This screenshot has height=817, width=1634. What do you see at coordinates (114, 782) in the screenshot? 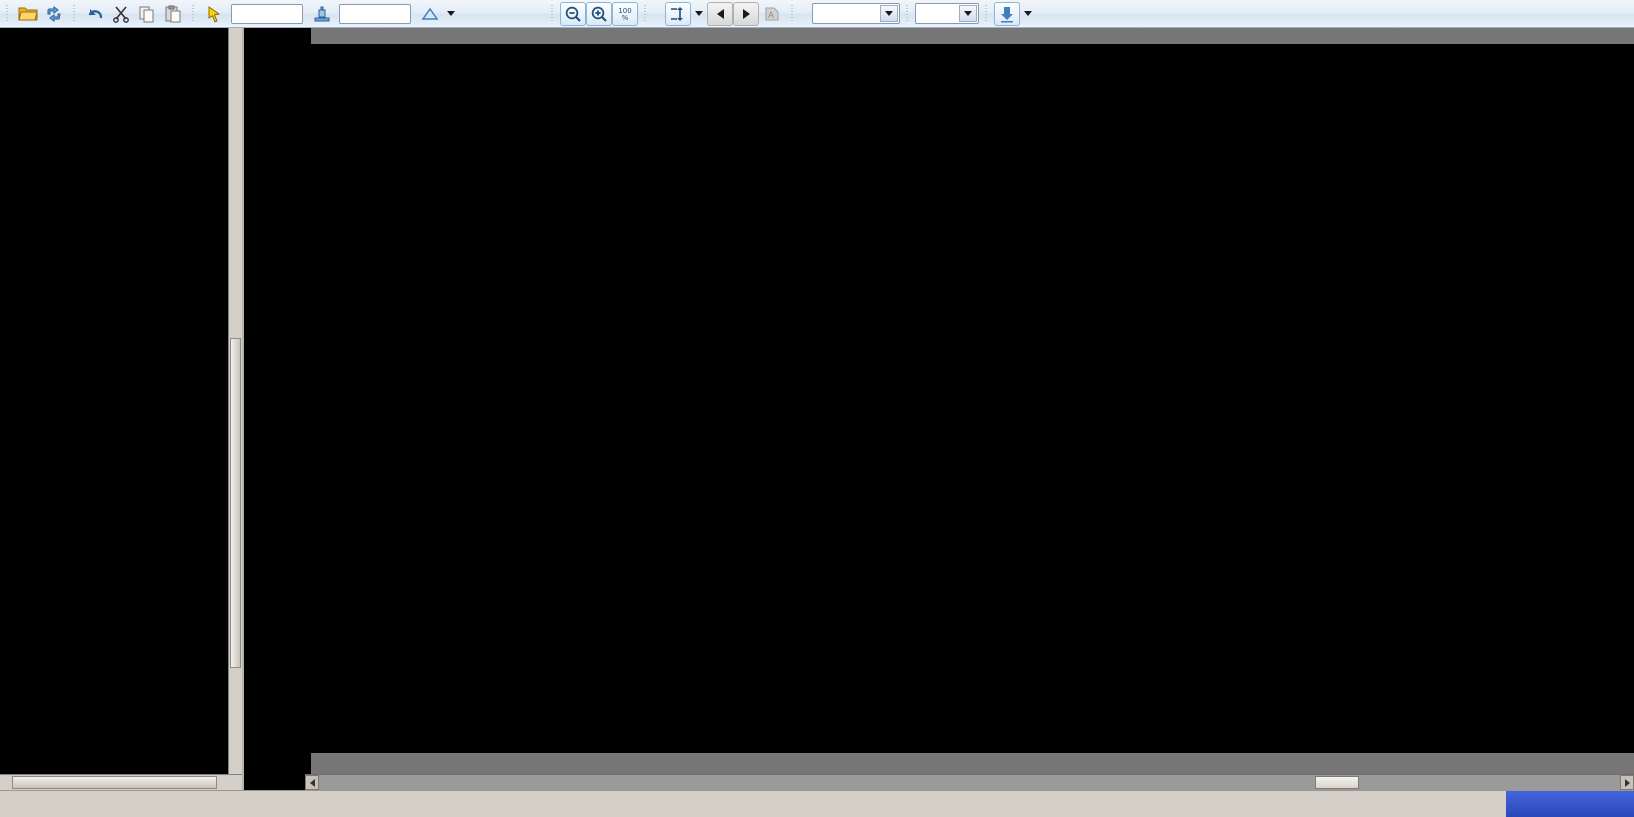
I see `names-hscrollbar-thumb` at bounding box center [114, 782].